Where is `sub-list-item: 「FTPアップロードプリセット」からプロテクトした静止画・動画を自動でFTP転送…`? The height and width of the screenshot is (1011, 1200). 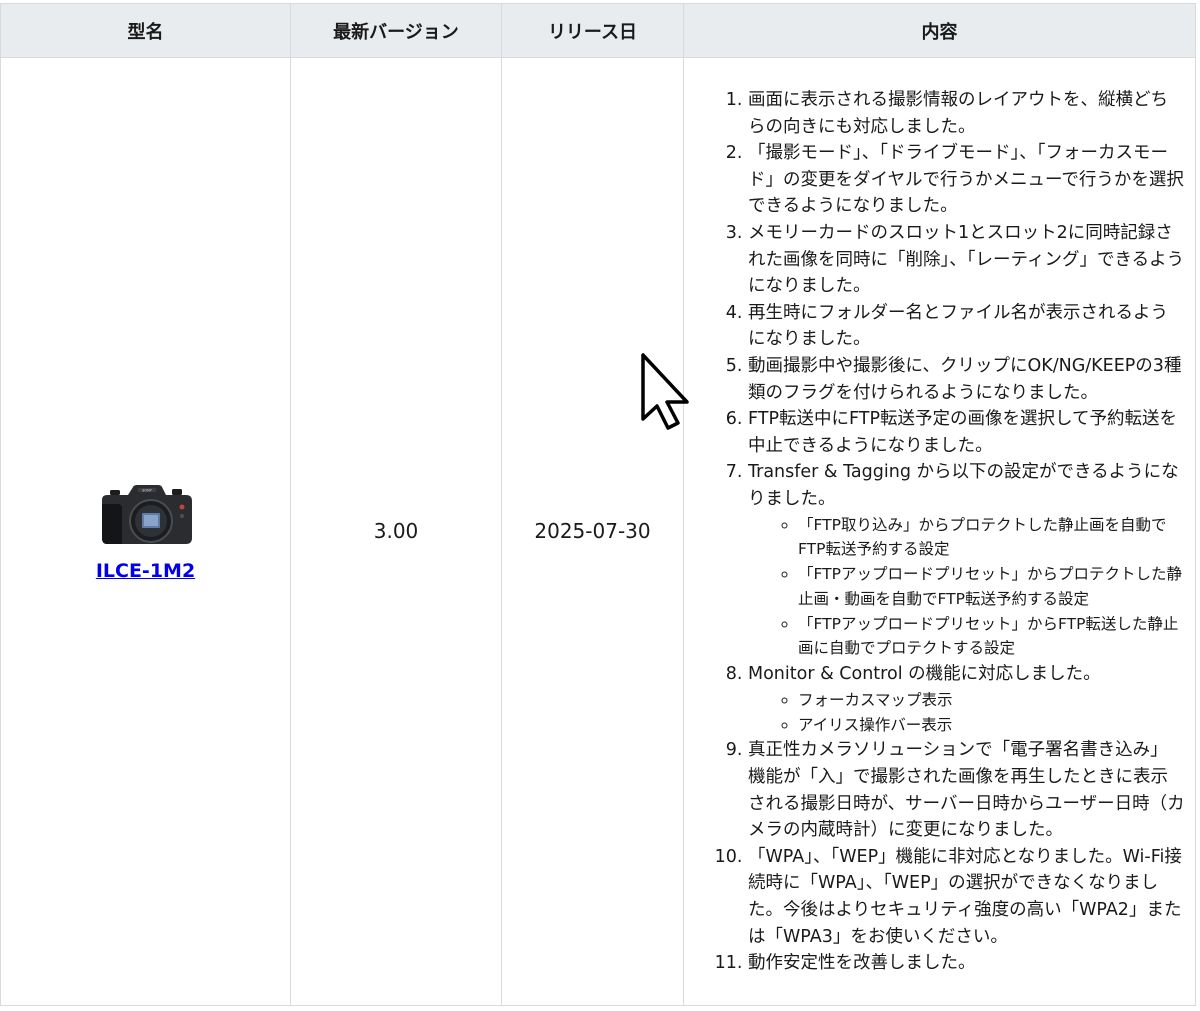
sub-list-item: 「FTPアップロードプリセット」からプロテクトした静止画・動画を自動でFTP転送… is located at coordinates (991, 587).